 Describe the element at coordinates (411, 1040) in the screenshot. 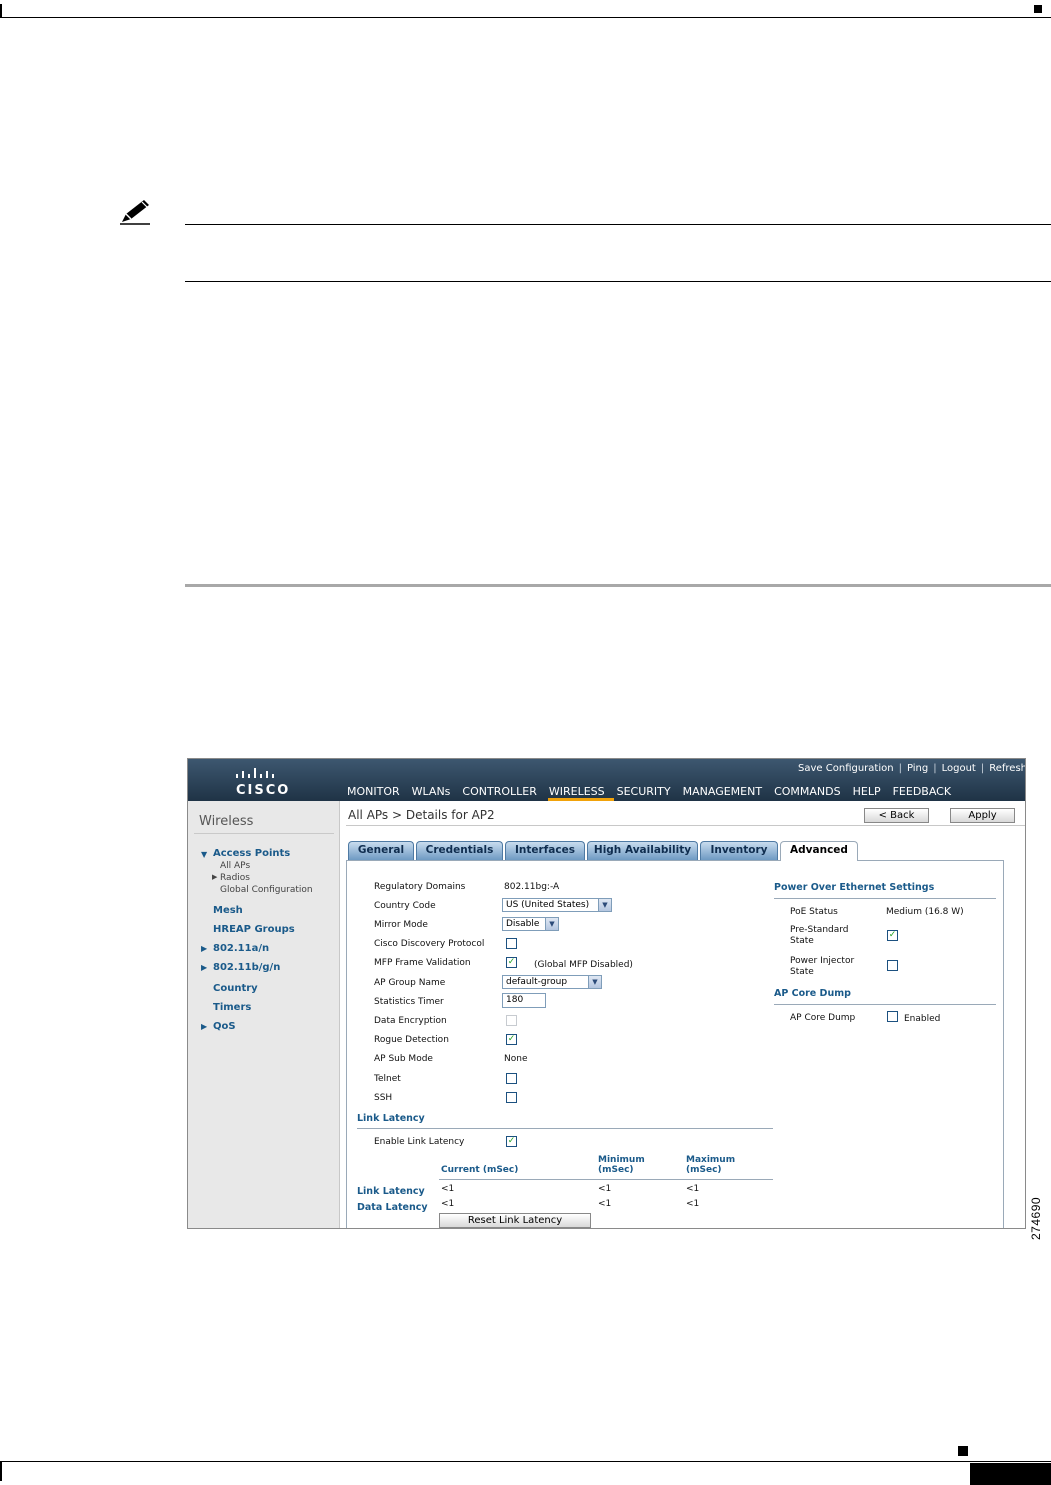

I see `rogue-detection-label: Rogue Detection` at that location.